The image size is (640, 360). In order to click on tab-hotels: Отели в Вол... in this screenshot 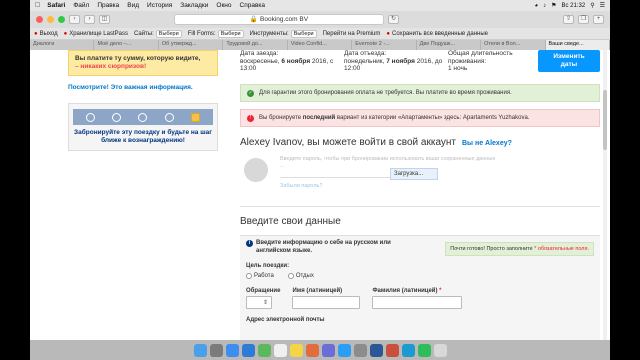, I will do `click(513, 45)`.